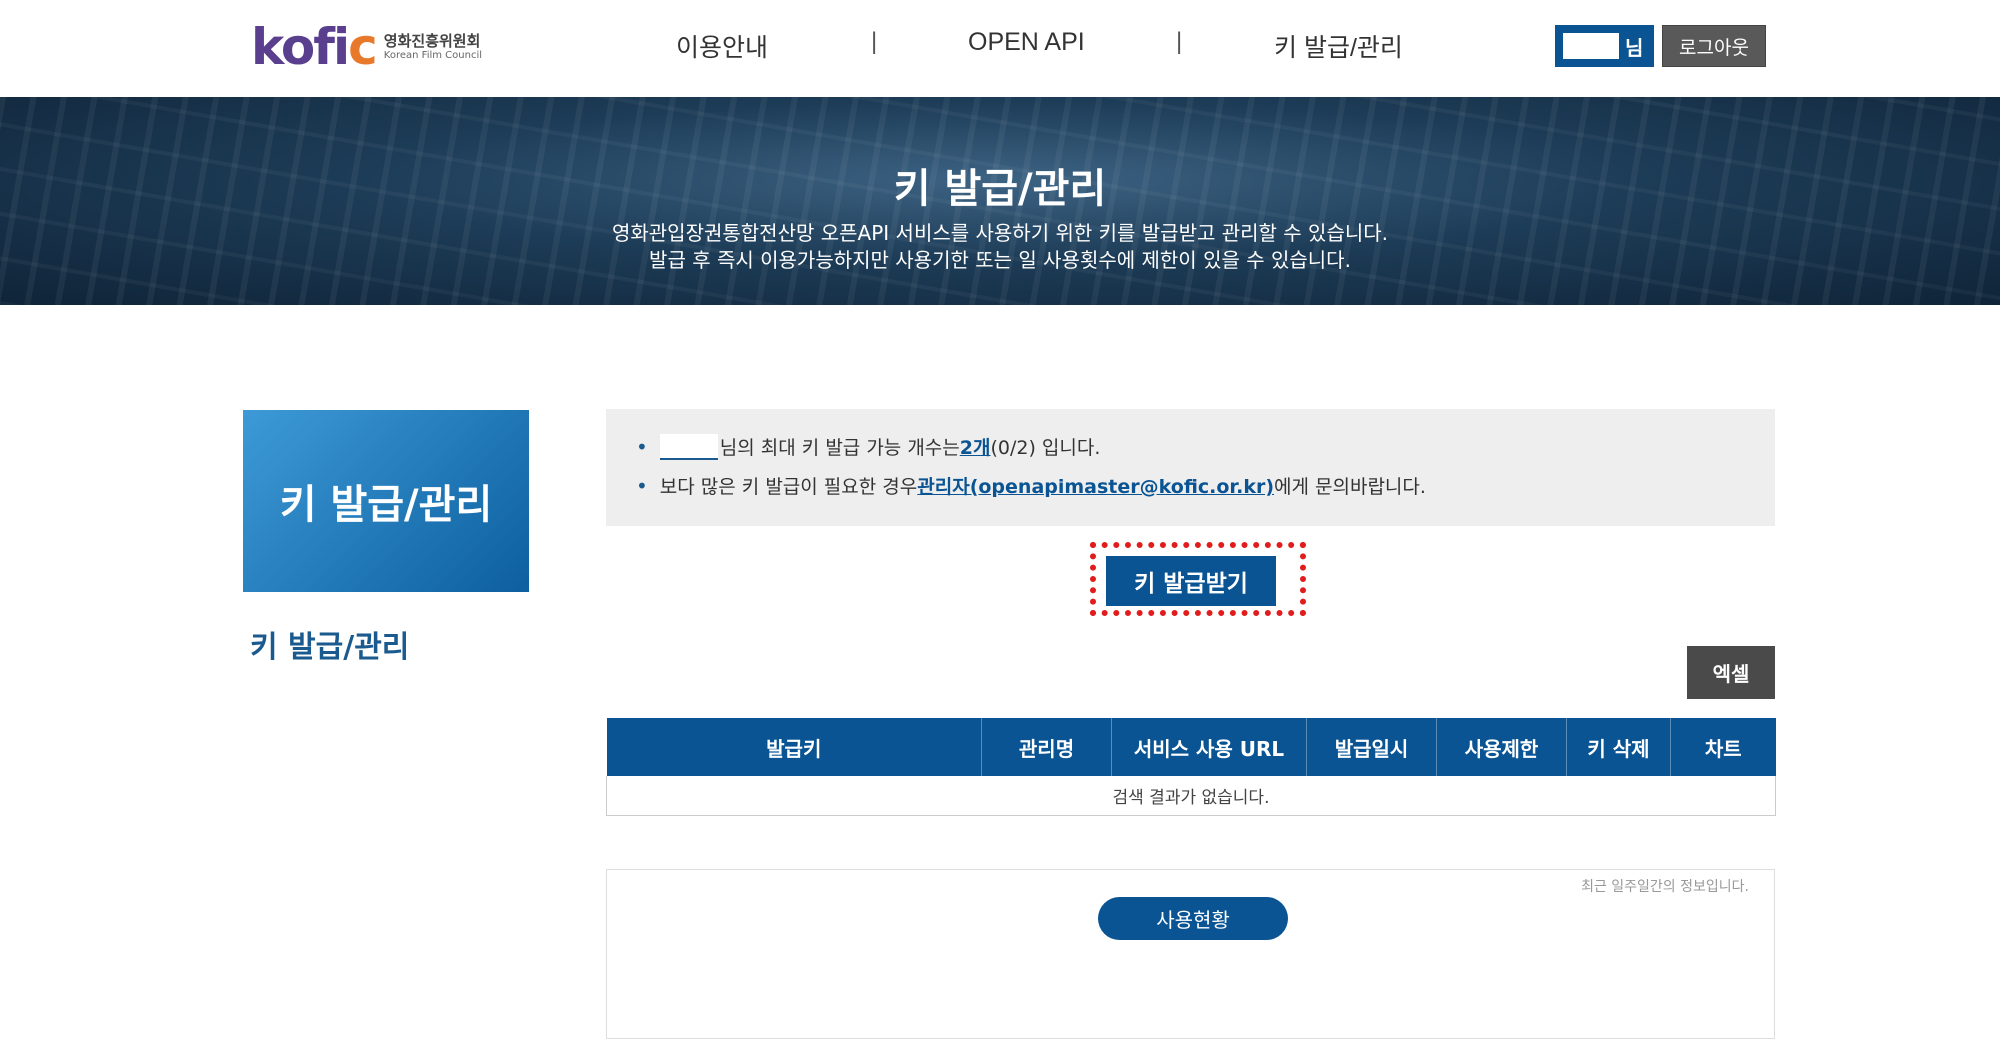  Describe the element at coordinates (1190, 954) in the screenshot. I see `usage-panel: 최근 일주일간의 정보입니다. 사용현황` at that location.